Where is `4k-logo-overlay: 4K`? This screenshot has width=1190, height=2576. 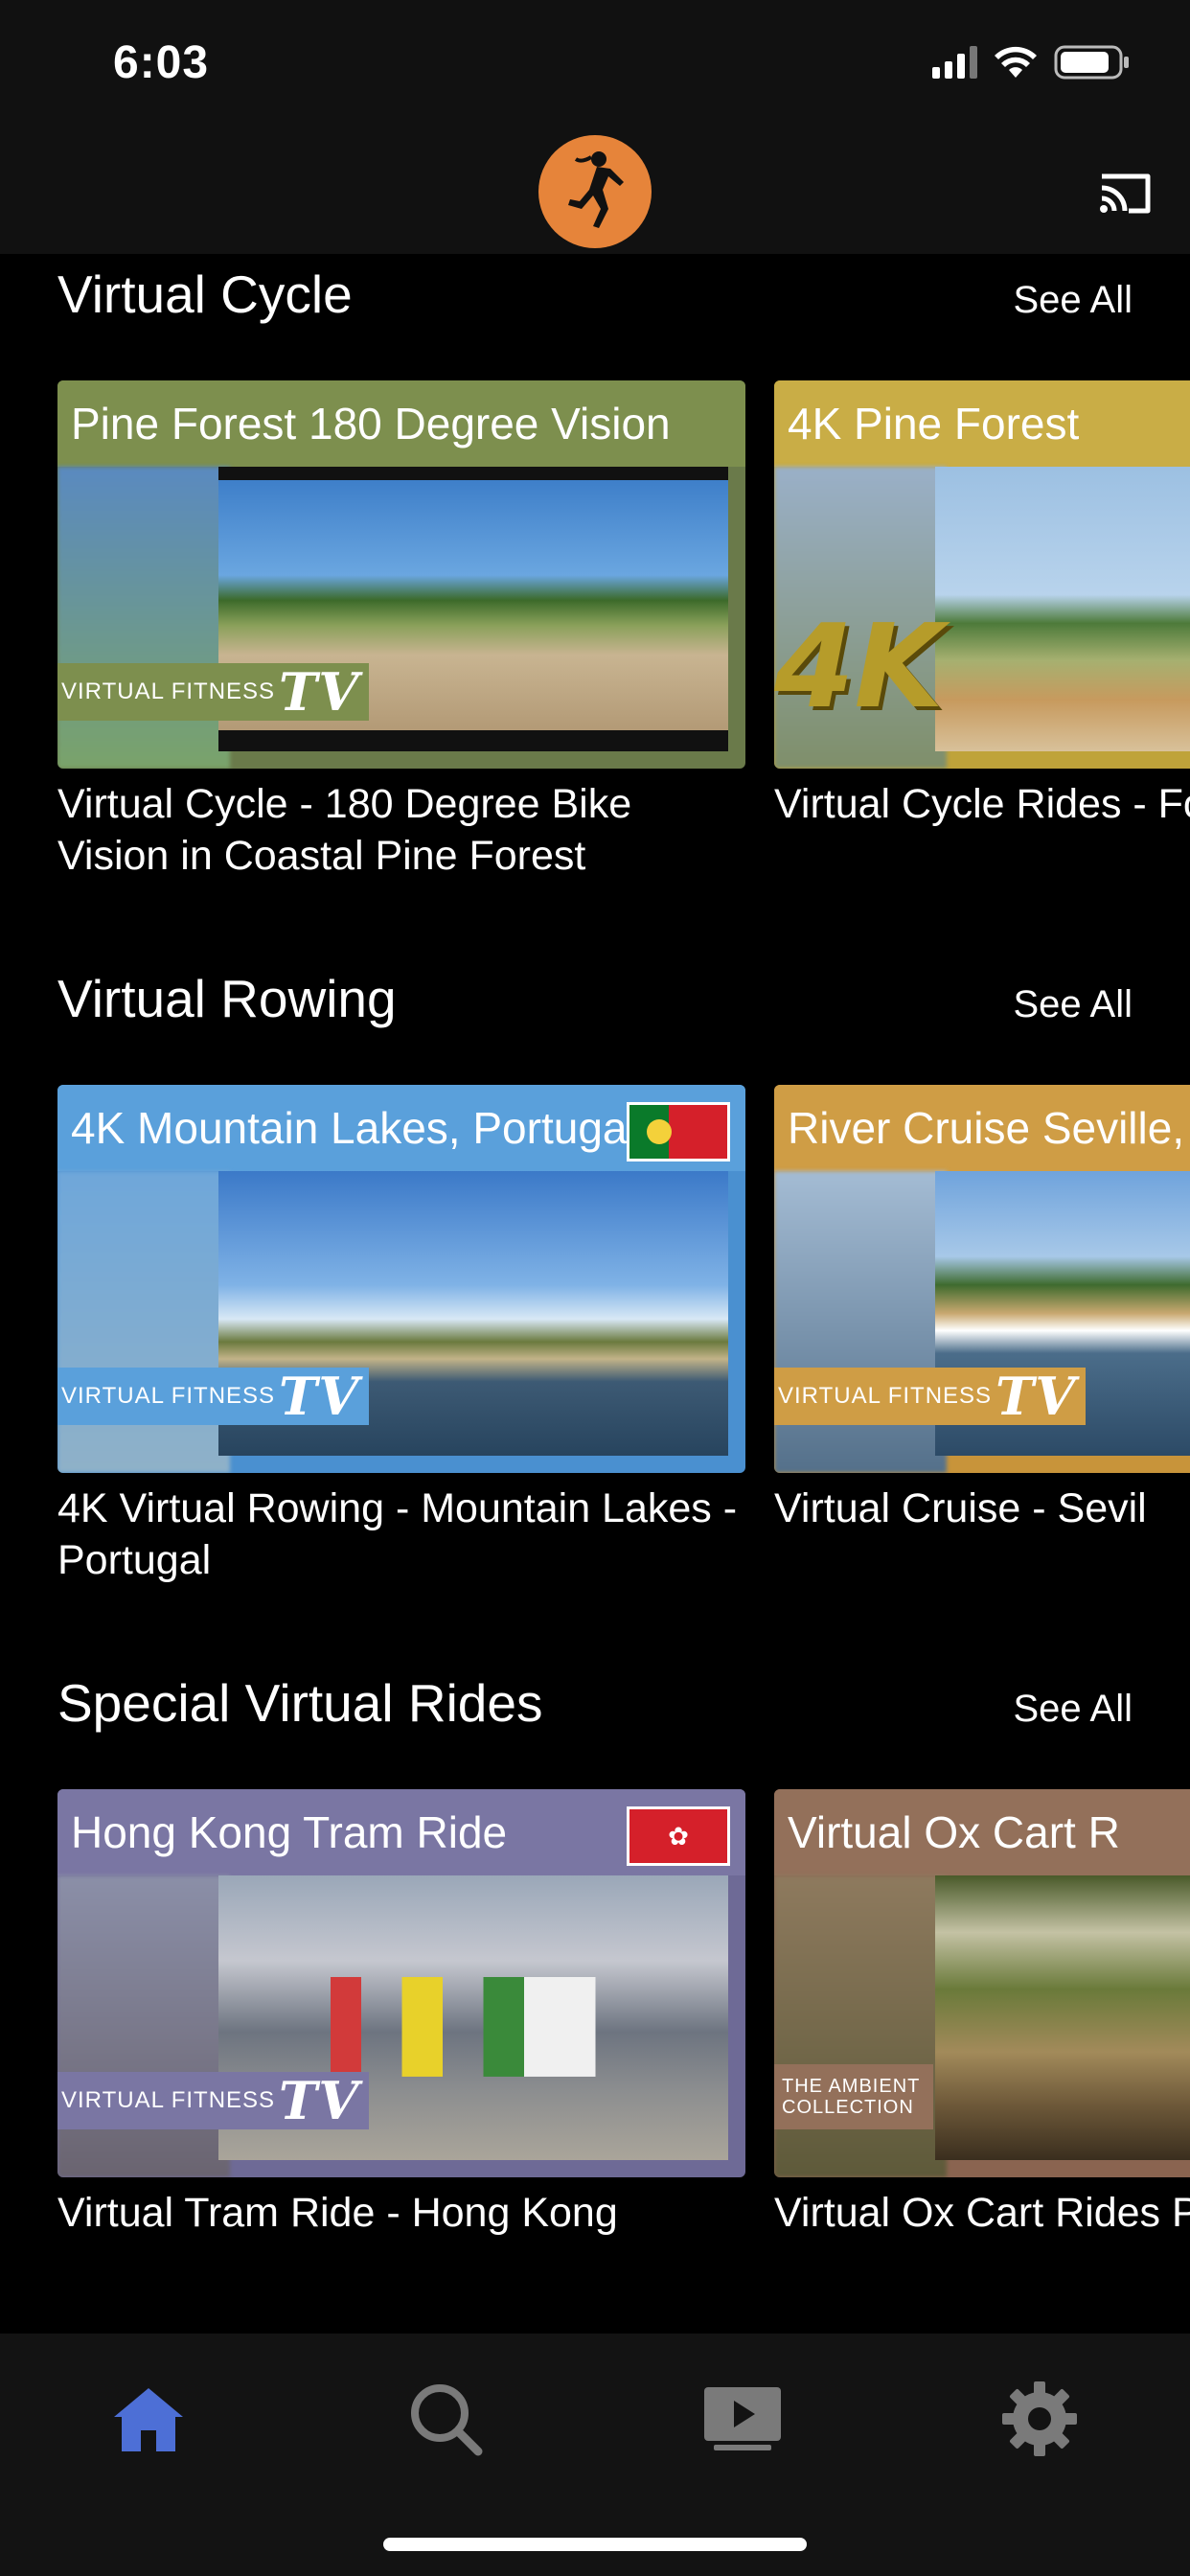 4k-logo-overlay: 4K is located at coordinates (859, 667).